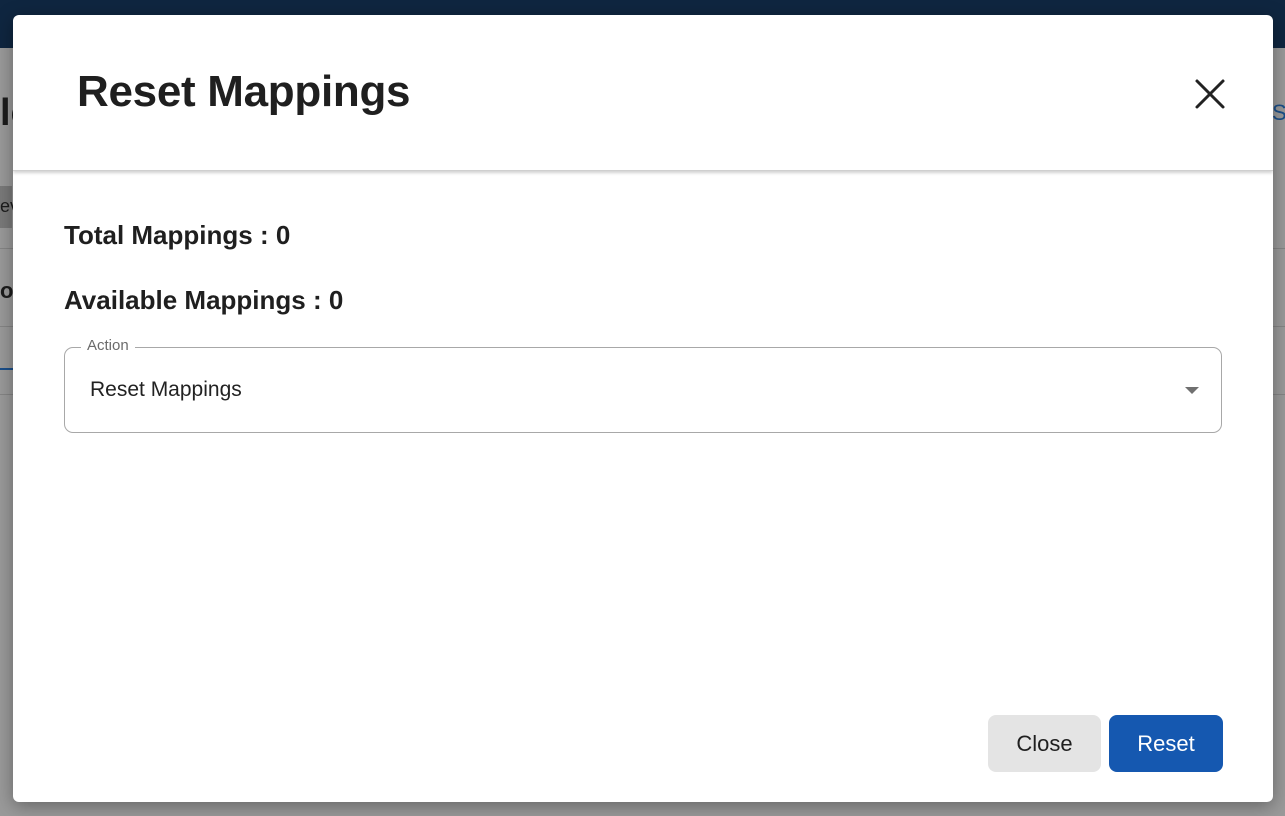 This screenshot has height=816, width=1285. Describe the element at coordinates (1278, 112) in the screenshot. I see `background-link: S` at that location.